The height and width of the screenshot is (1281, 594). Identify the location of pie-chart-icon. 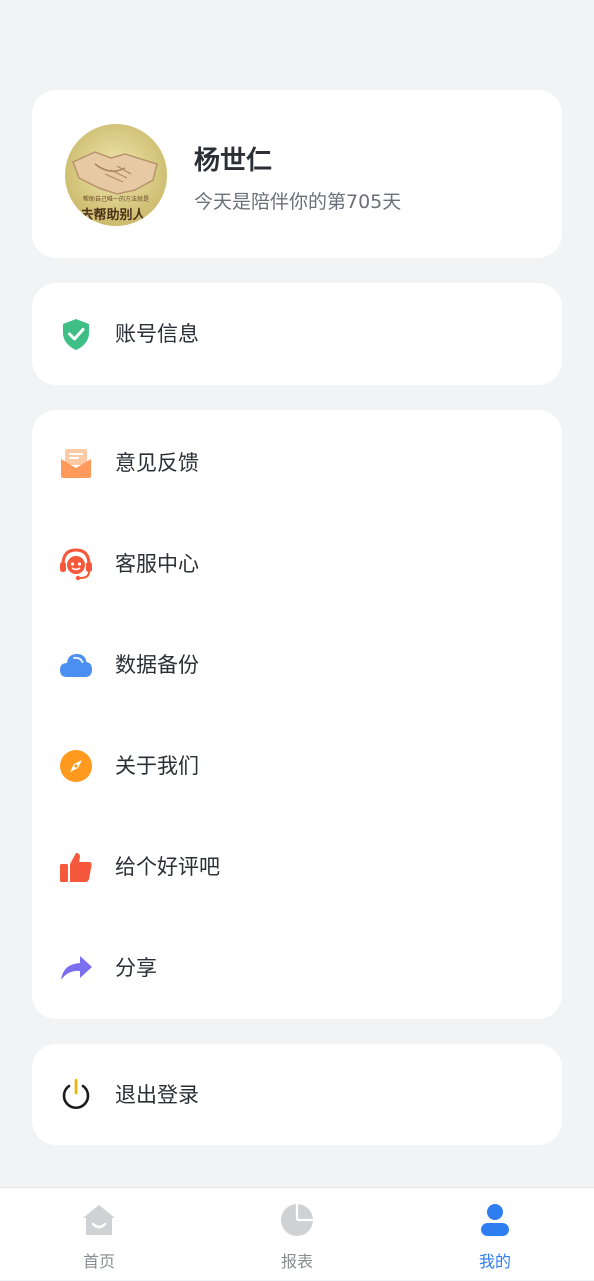
(297, 1220).